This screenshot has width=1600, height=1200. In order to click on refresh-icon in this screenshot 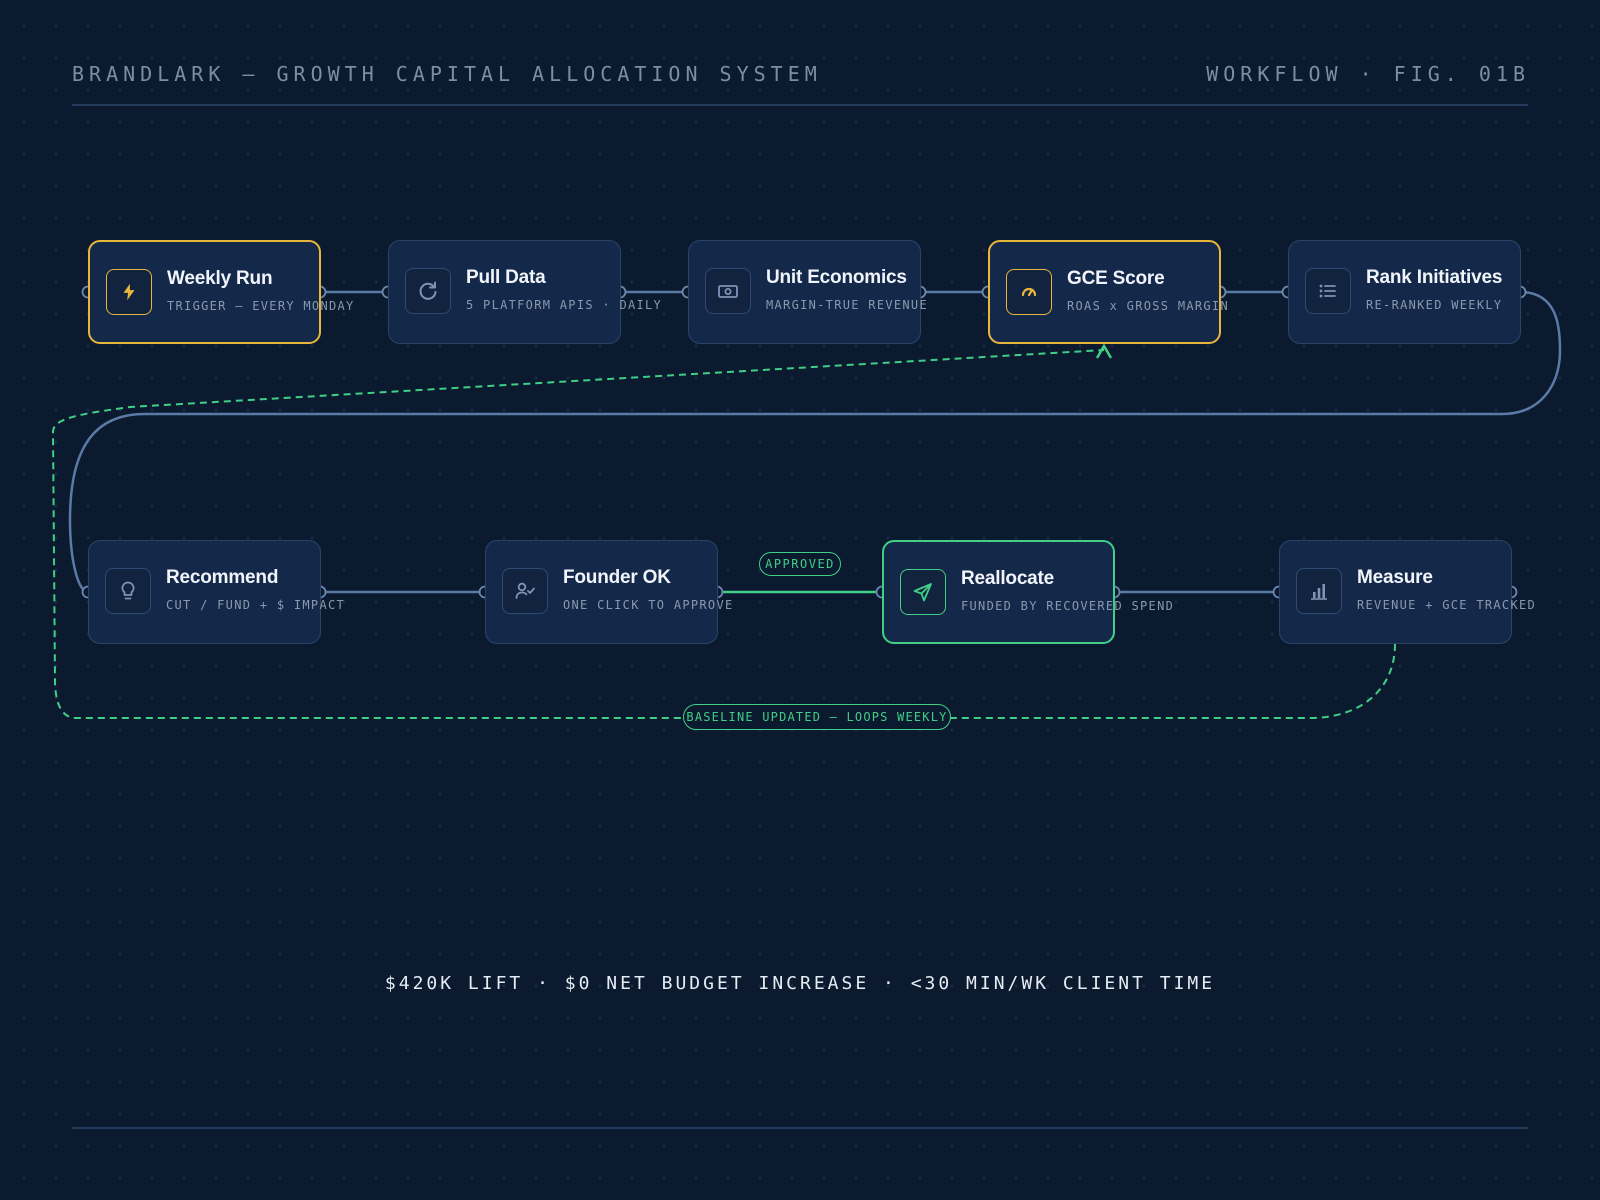, I will do `click(428, 291)`.